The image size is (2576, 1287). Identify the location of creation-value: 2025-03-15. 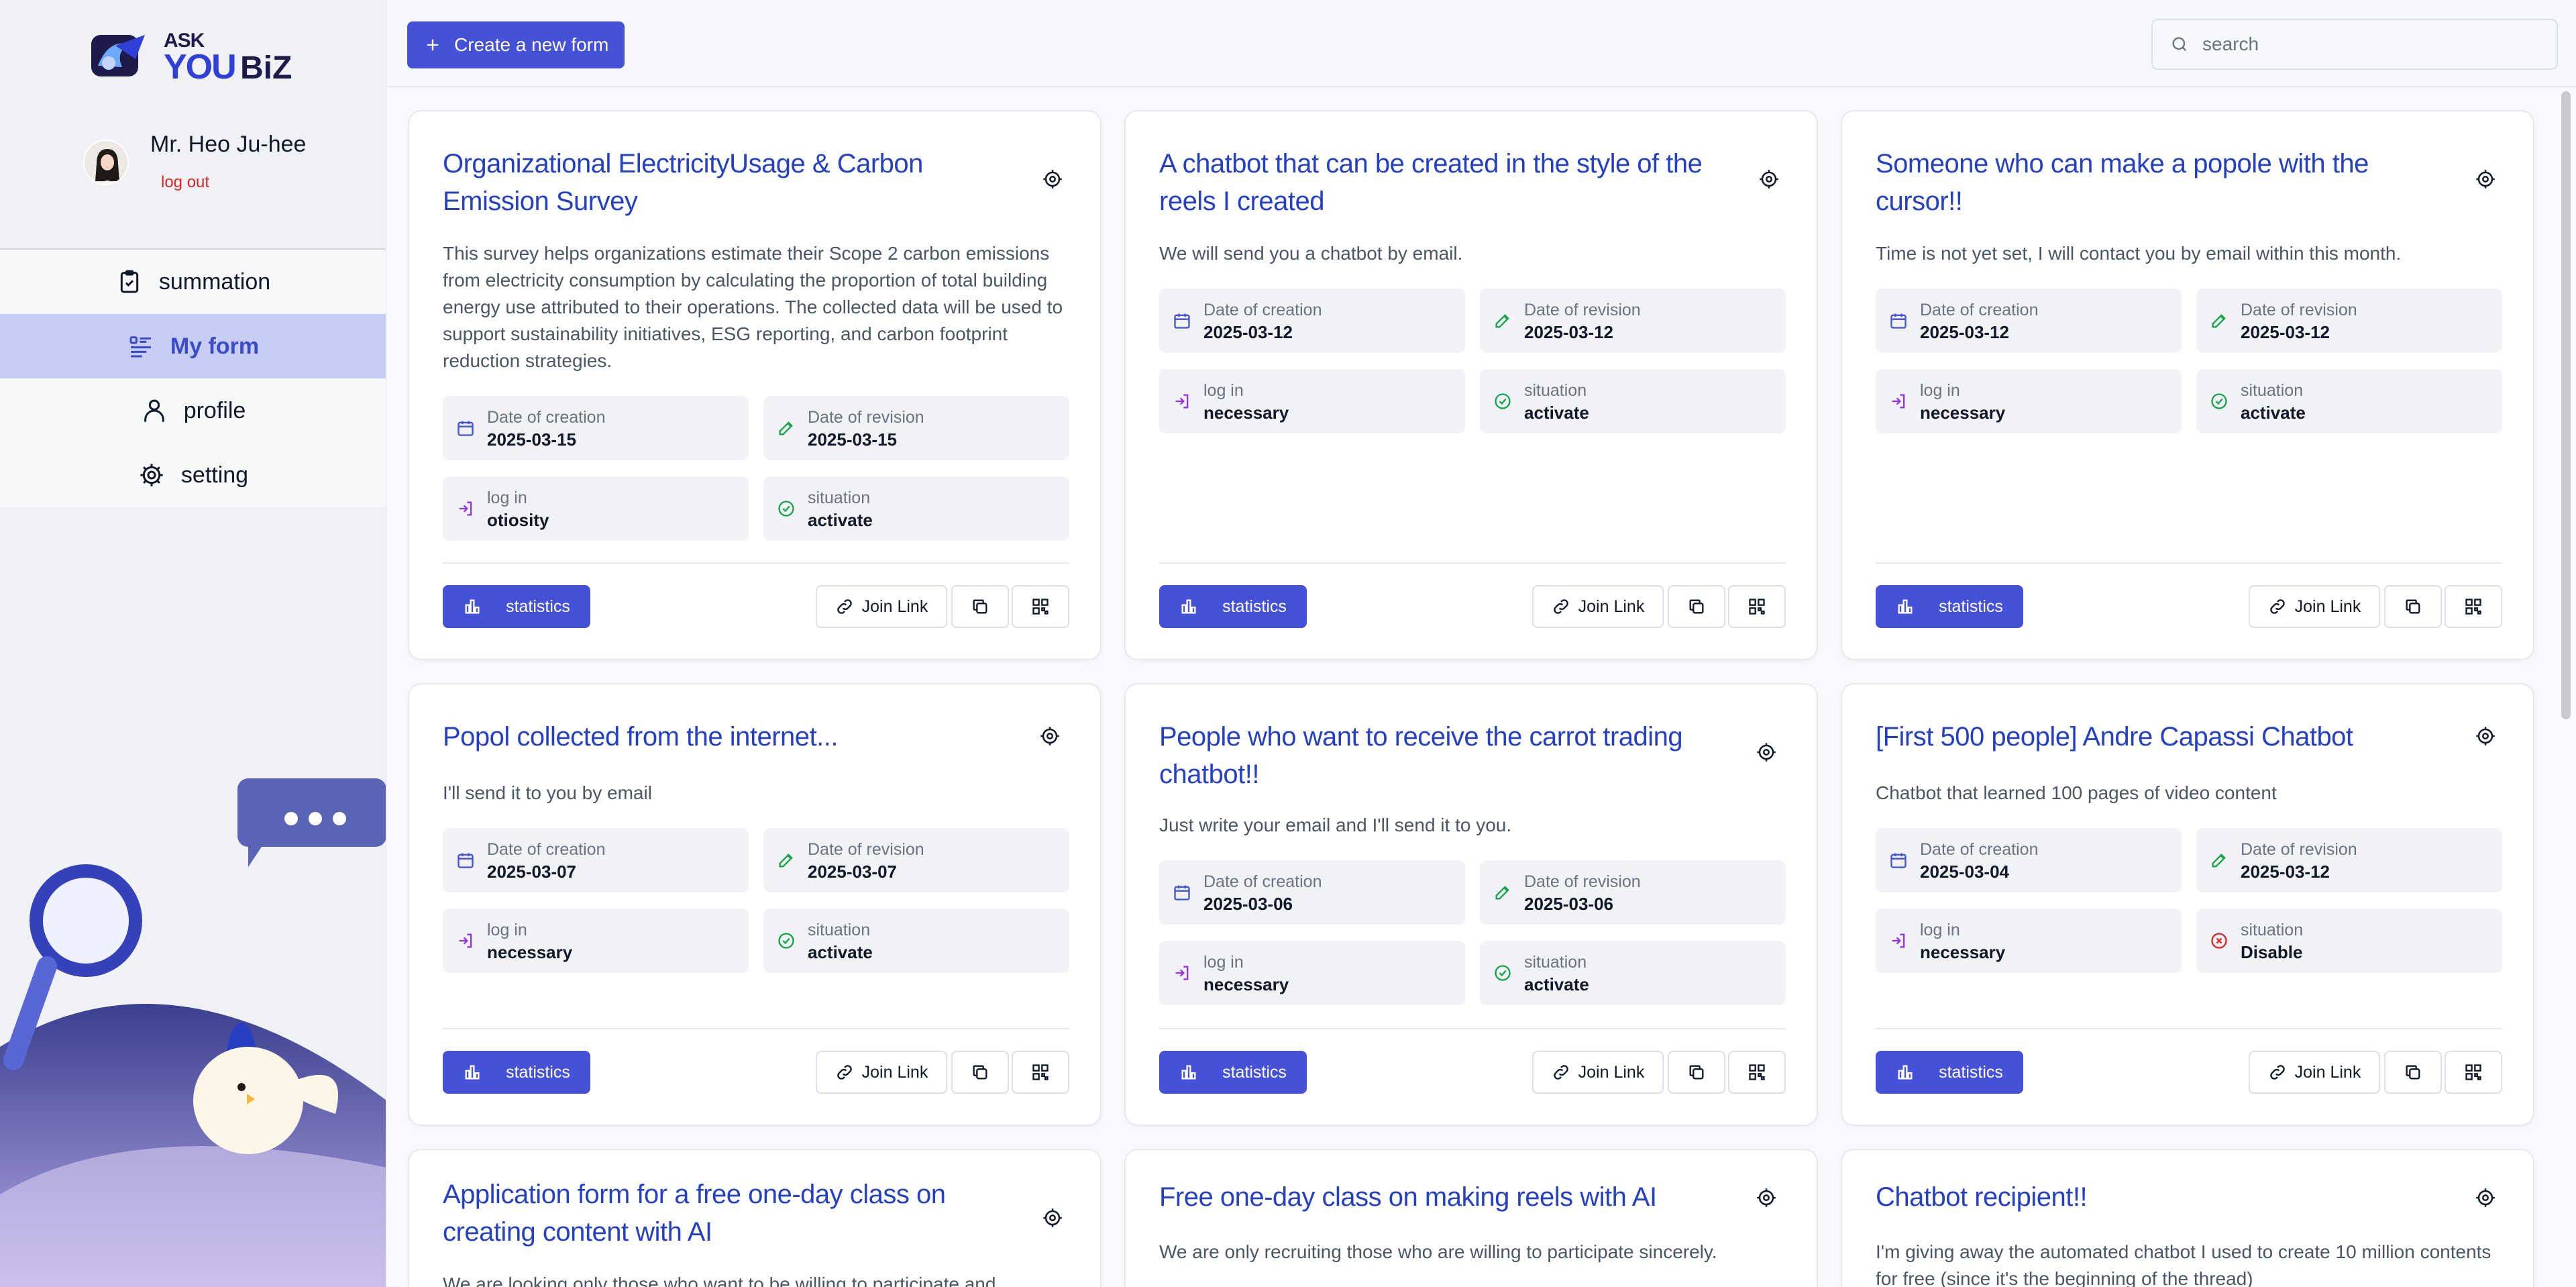
(531, 439).